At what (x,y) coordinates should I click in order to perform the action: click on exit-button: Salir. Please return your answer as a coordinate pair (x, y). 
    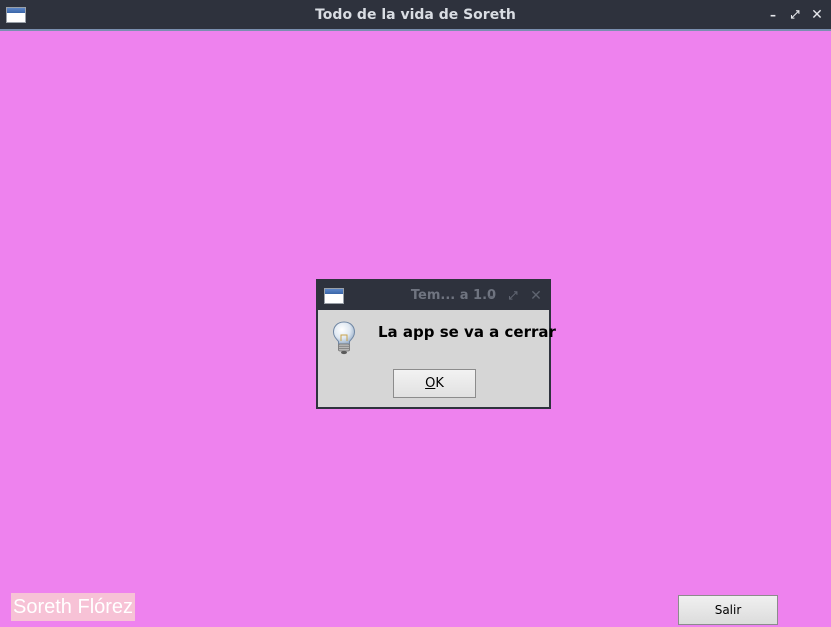
    Looking at the image, I should click on (728, 610).